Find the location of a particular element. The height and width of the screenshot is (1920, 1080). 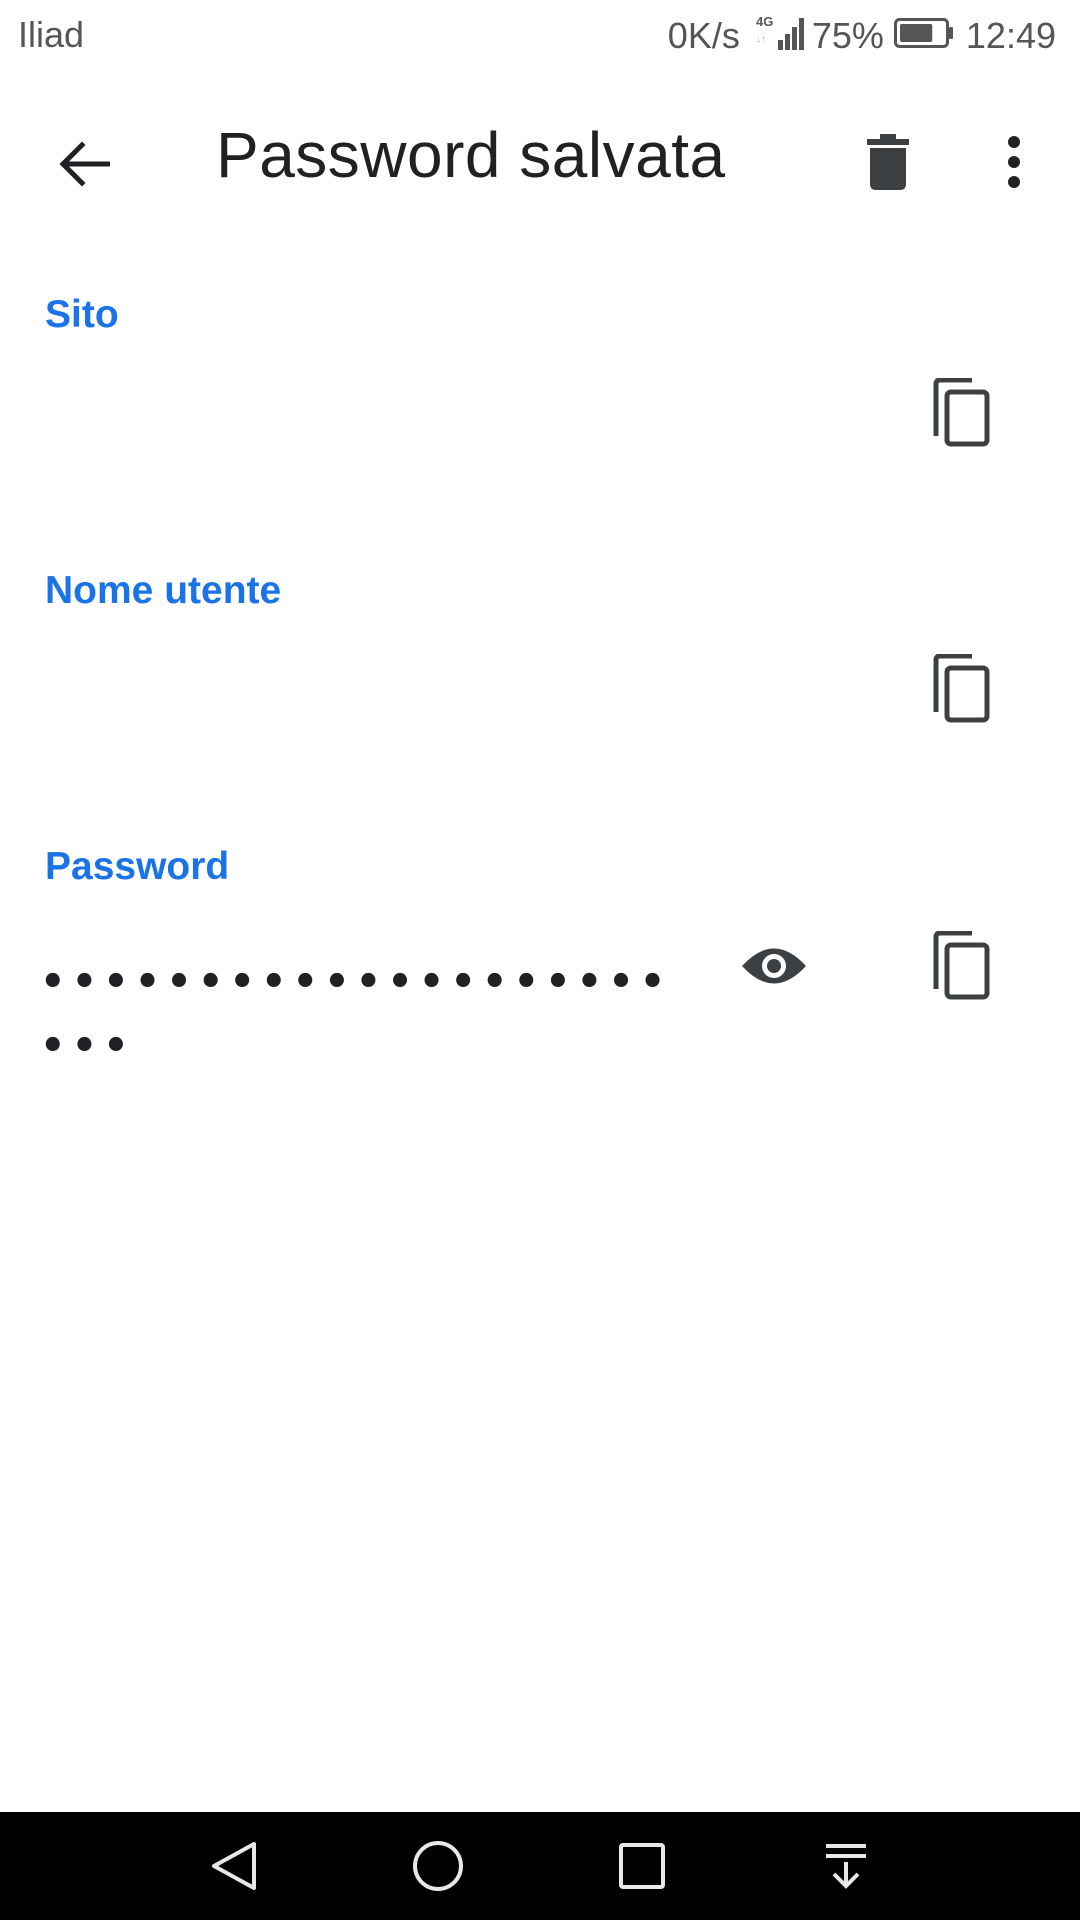

show-password-button is located at coordinates (774, 966).